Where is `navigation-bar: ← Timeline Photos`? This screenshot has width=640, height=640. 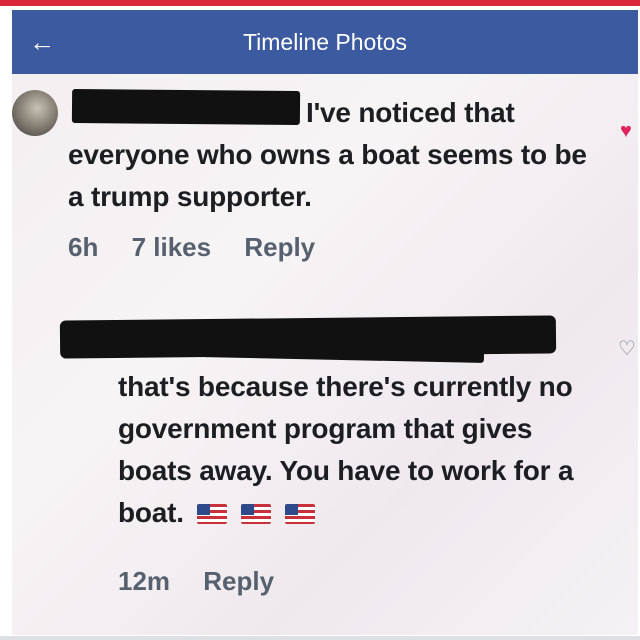
navigation-bar: ← Timeline Photos is located at coordinates (325, 42).